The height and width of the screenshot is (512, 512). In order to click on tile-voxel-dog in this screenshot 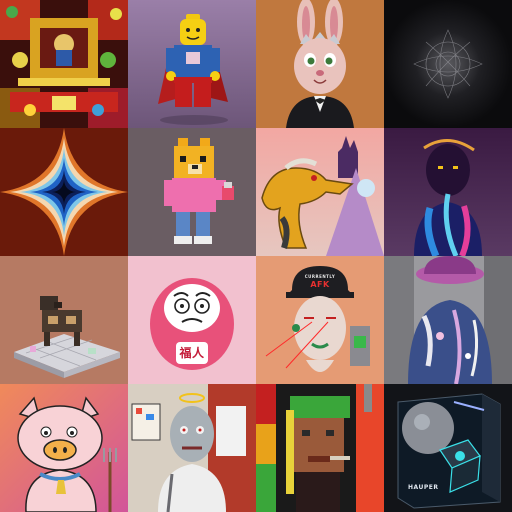, I will do `click(192, 192)`.